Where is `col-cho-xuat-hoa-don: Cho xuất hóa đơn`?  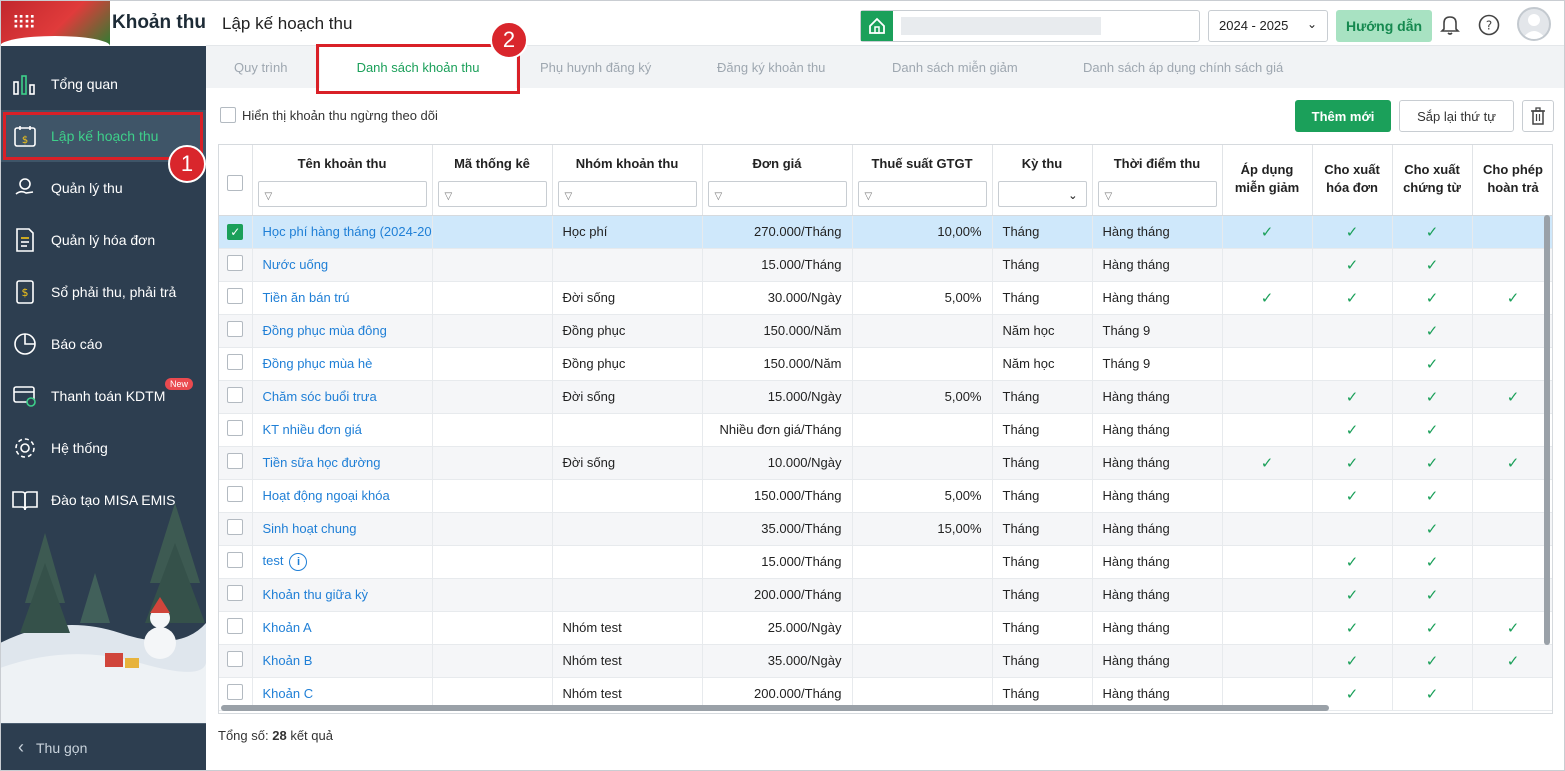
col-cho-xuat-hoa-don: Cho xuất hóa đơn is located at coordinates (1352, 180).